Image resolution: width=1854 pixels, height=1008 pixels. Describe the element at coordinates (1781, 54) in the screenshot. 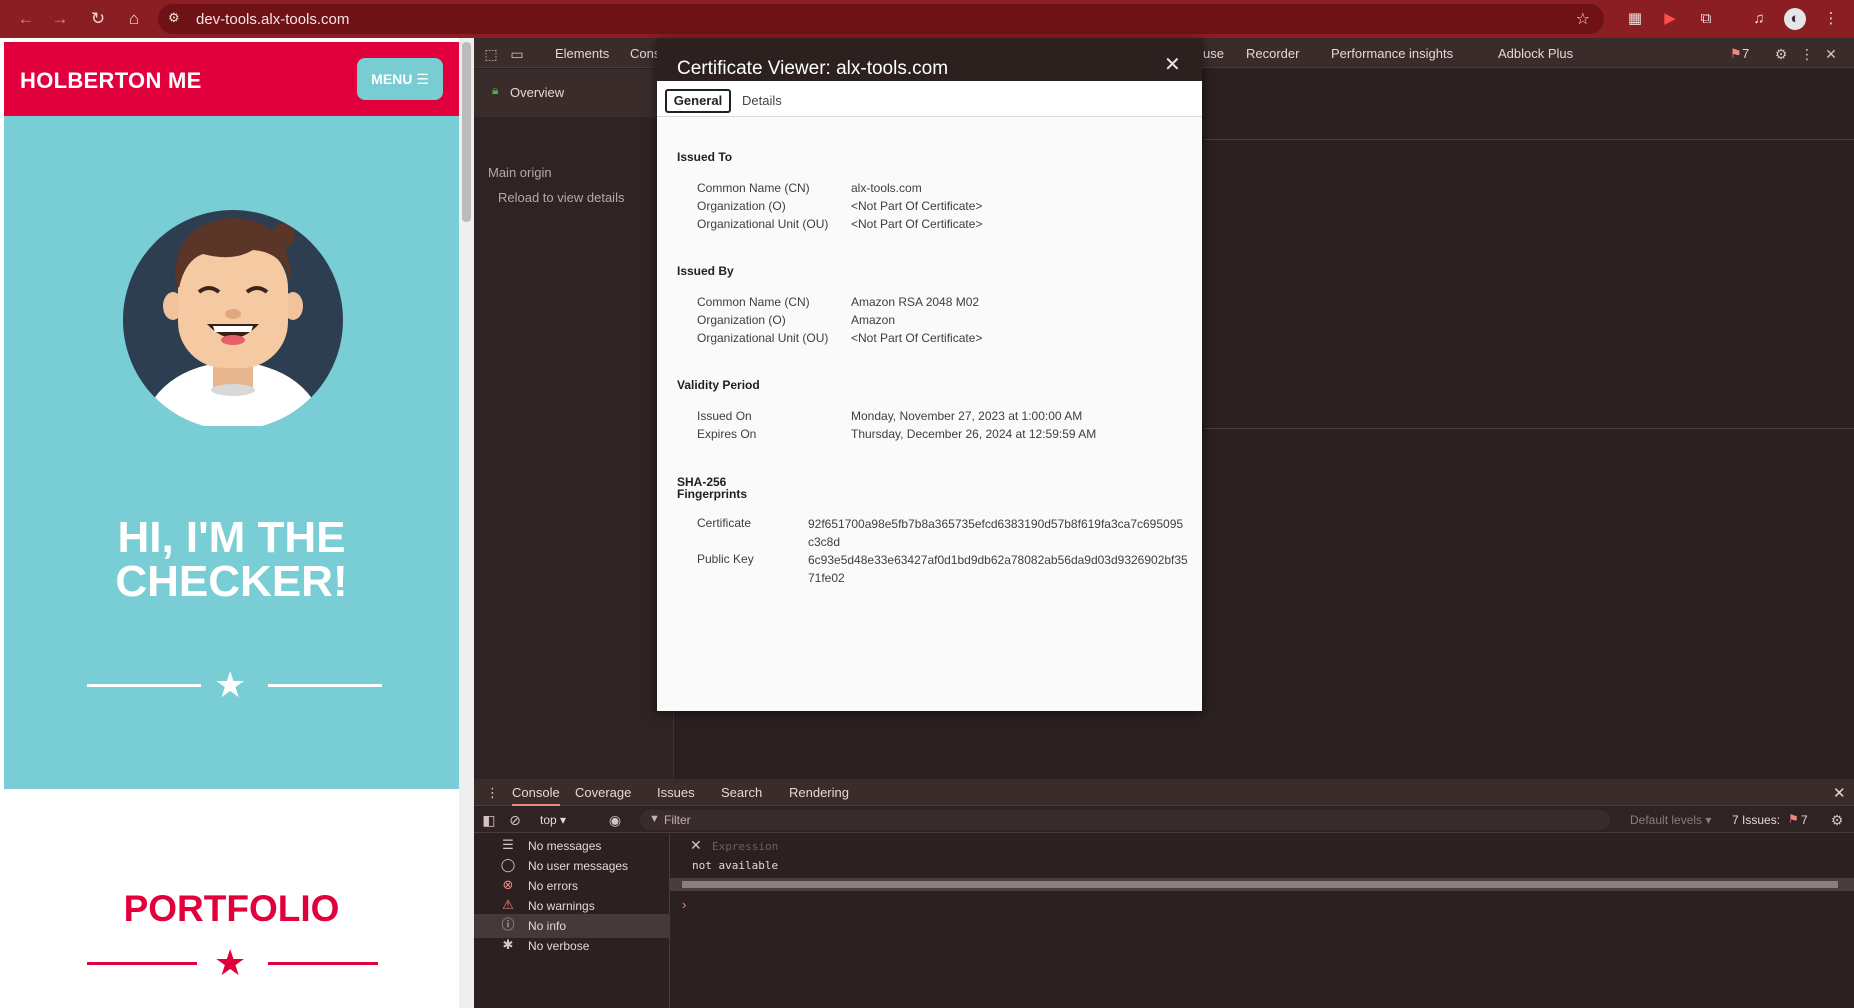

I see `settings-gear-icon: ⚙` at that location.